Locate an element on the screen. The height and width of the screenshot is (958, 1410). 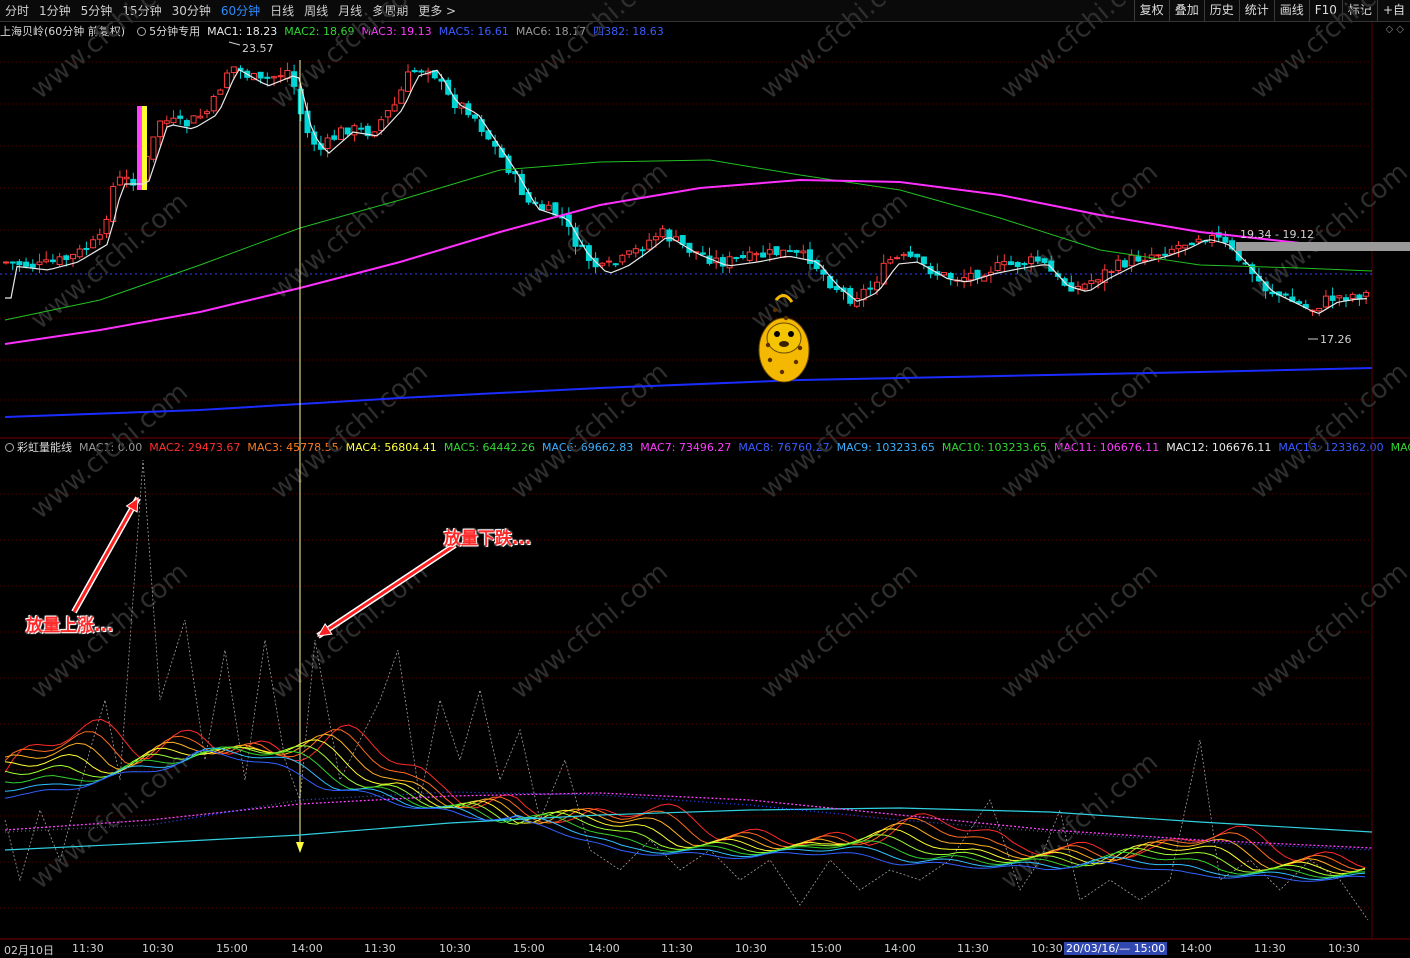
crosshair-arrow is located at coordinates (300, 847).